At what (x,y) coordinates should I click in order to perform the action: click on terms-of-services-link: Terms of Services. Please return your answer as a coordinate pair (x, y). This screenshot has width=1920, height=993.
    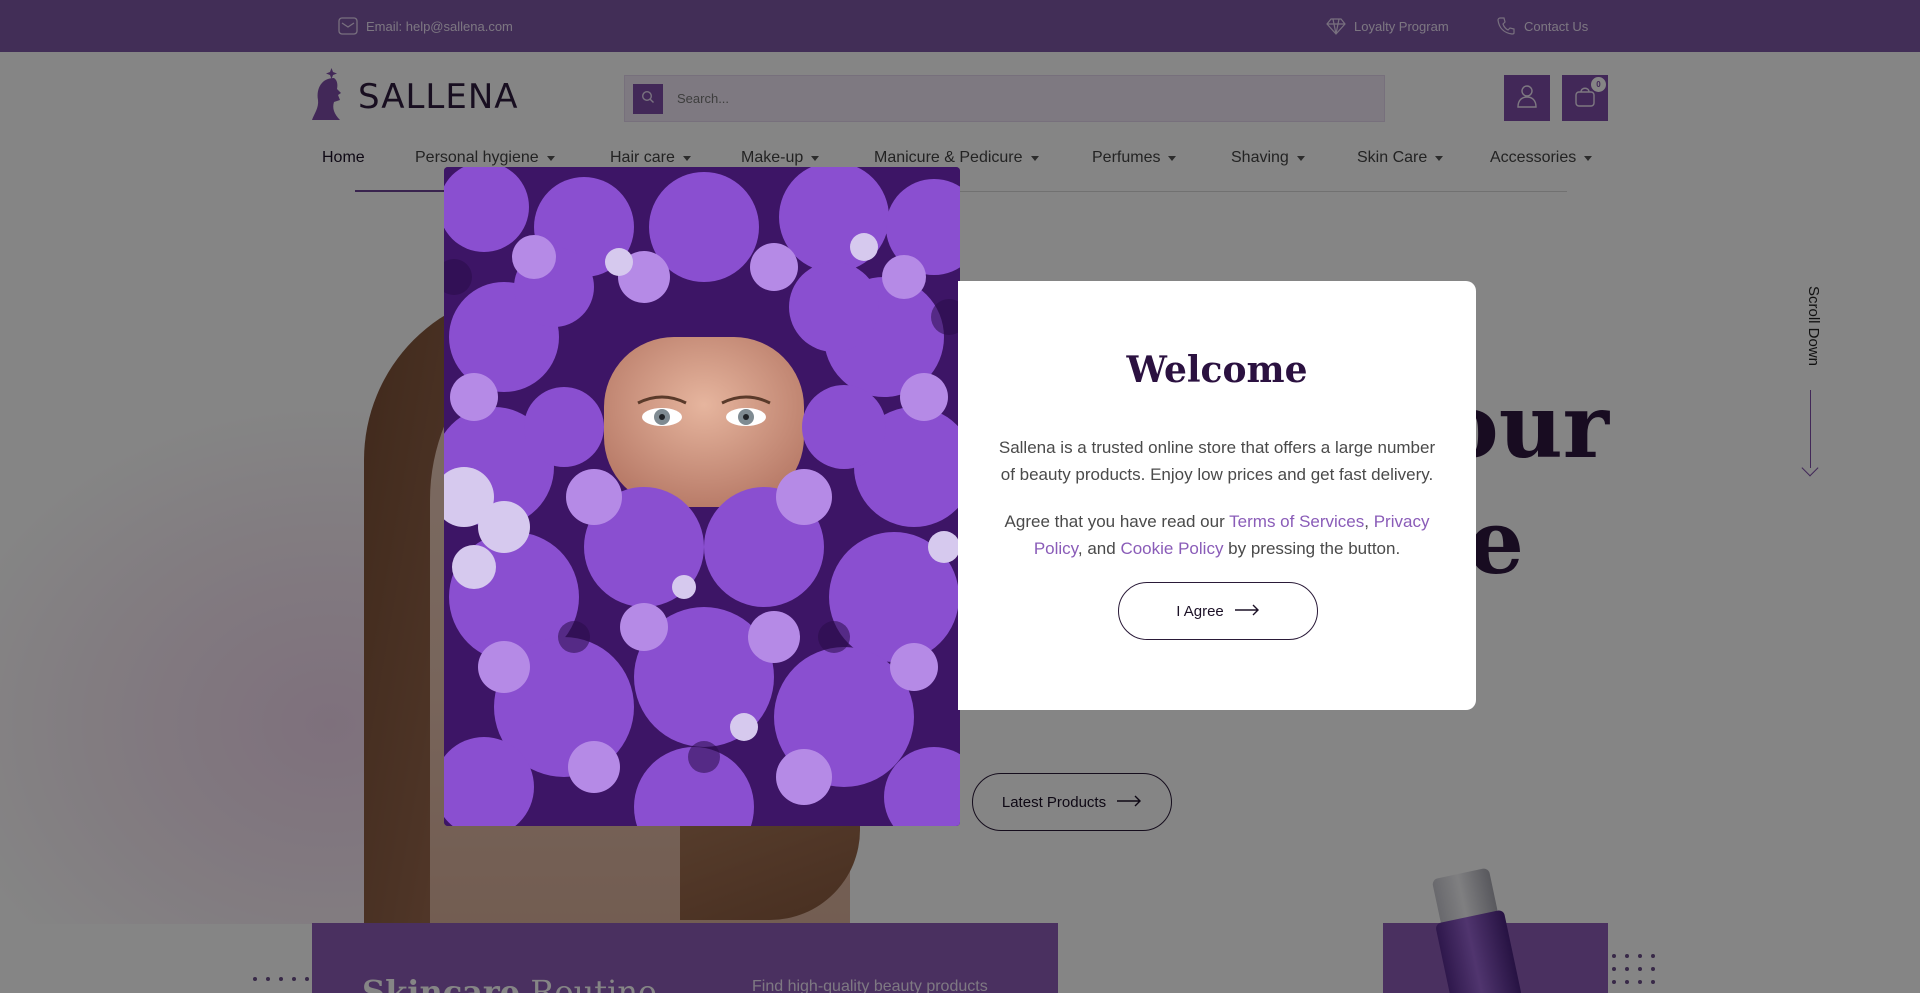
    Looking at the image, I should click on (1296, 521).